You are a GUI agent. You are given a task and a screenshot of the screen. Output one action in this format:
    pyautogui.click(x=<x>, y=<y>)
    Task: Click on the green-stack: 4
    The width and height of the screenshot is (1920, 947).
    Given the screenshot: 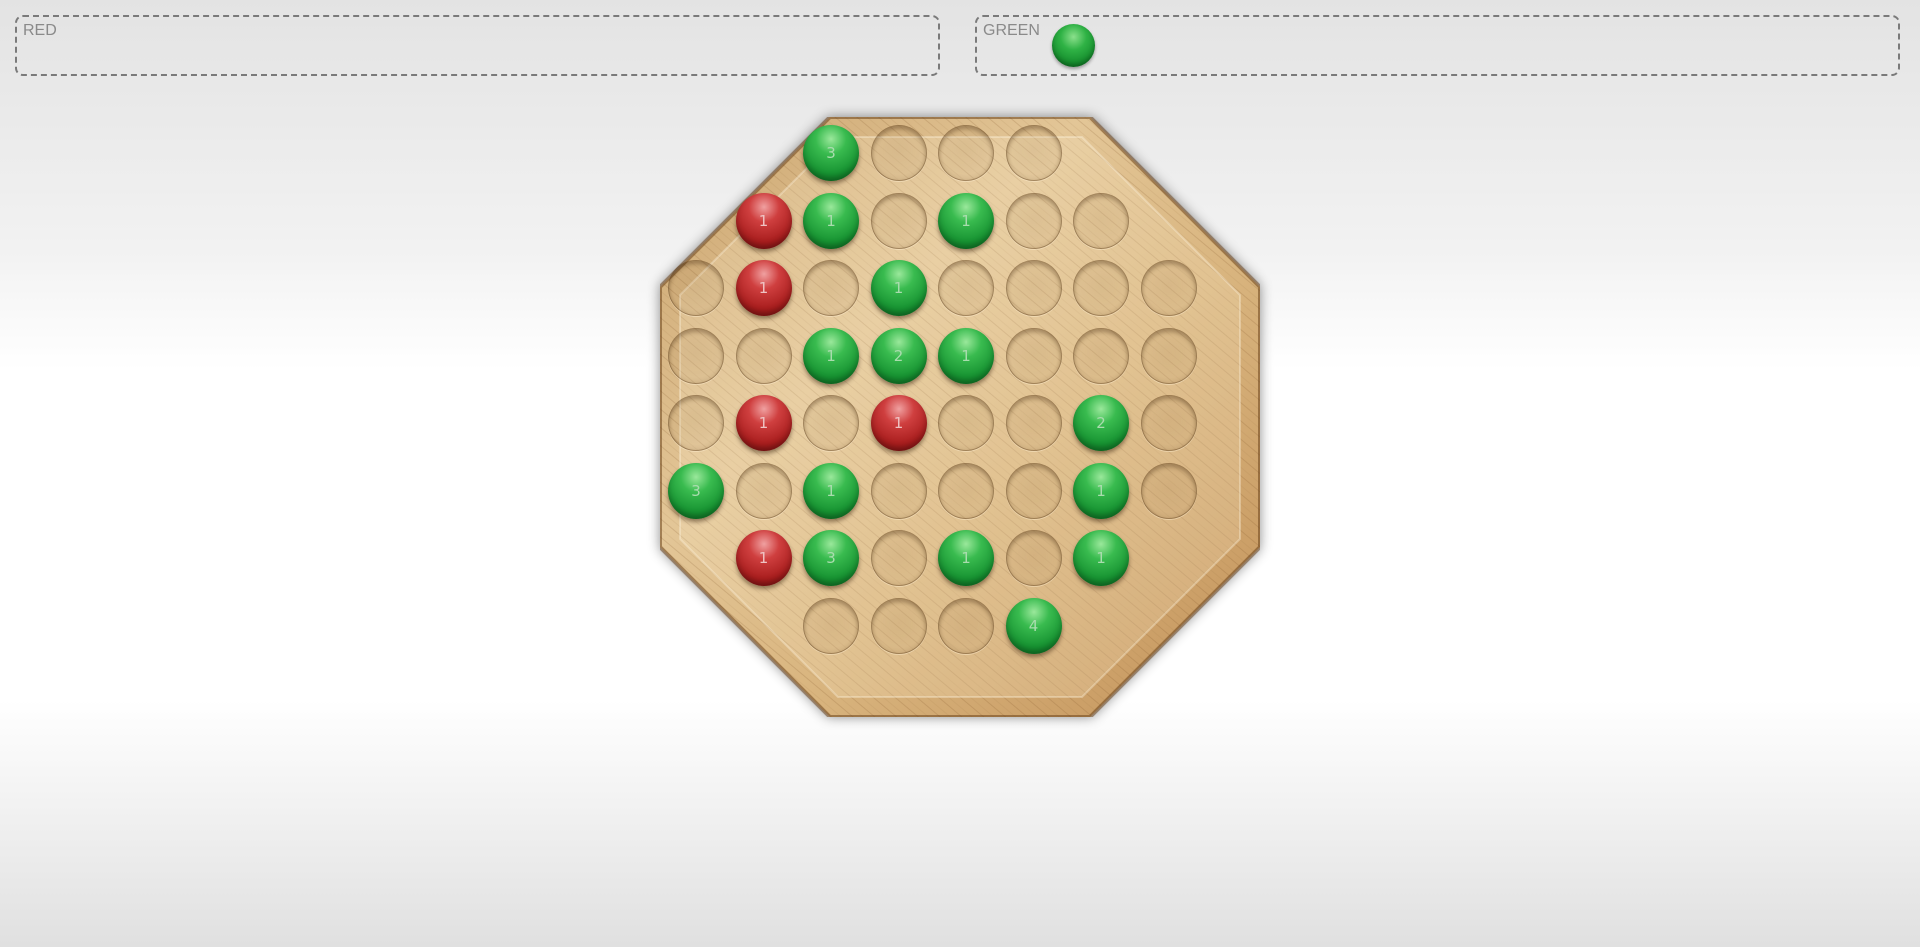 What is the action you would take?
    pyautogui.click(x=1033, y=625)
    